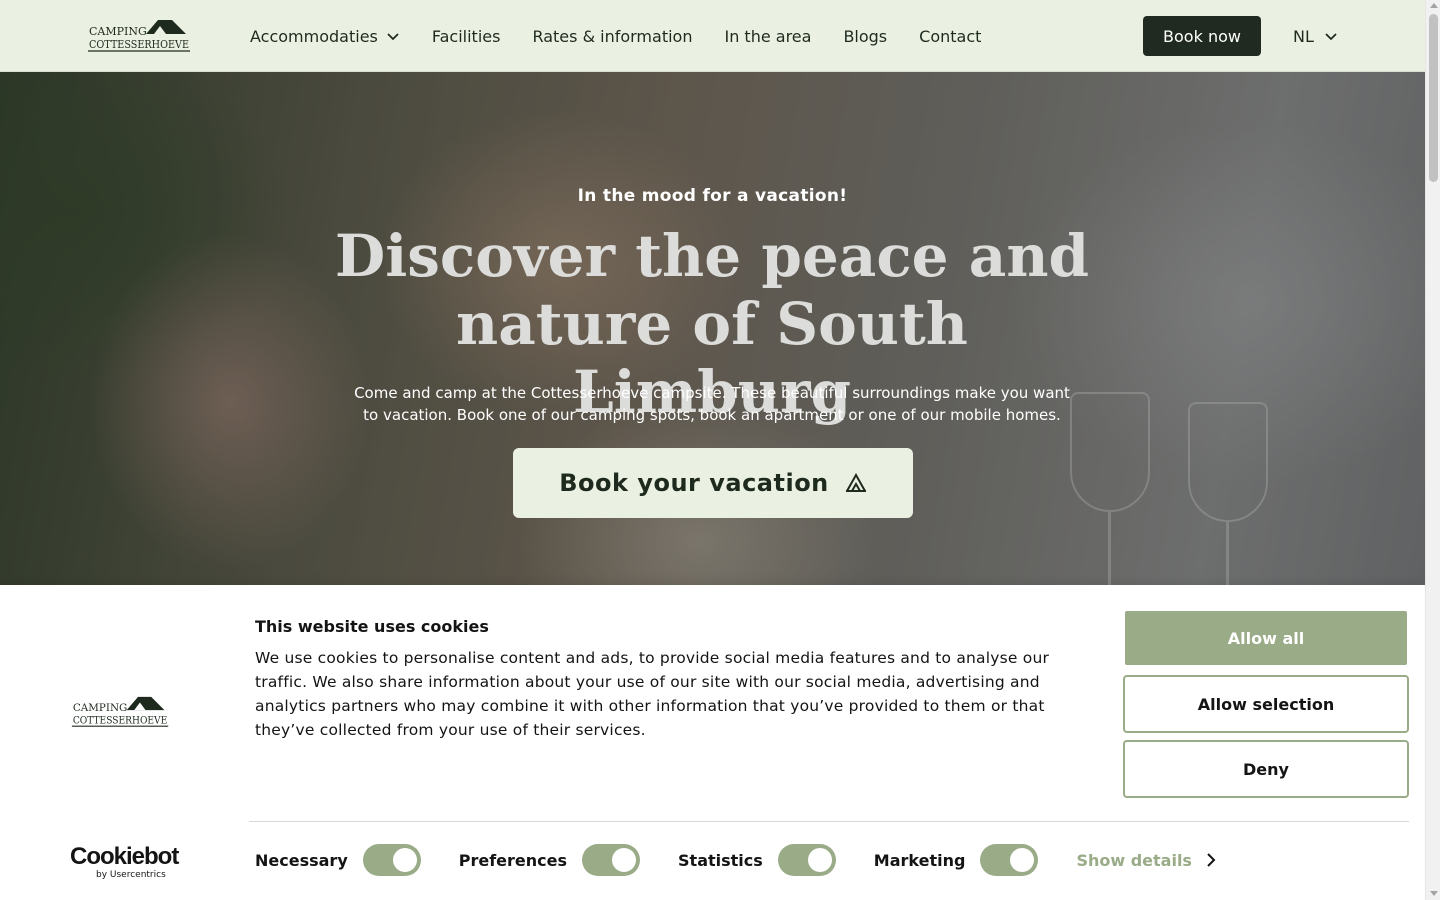 This screenshot has height=900, width=1440. What do you see at coordinates (1303, 36) in the screenshot?
I see `language-label: NL` at bounding box center [1303, 36].